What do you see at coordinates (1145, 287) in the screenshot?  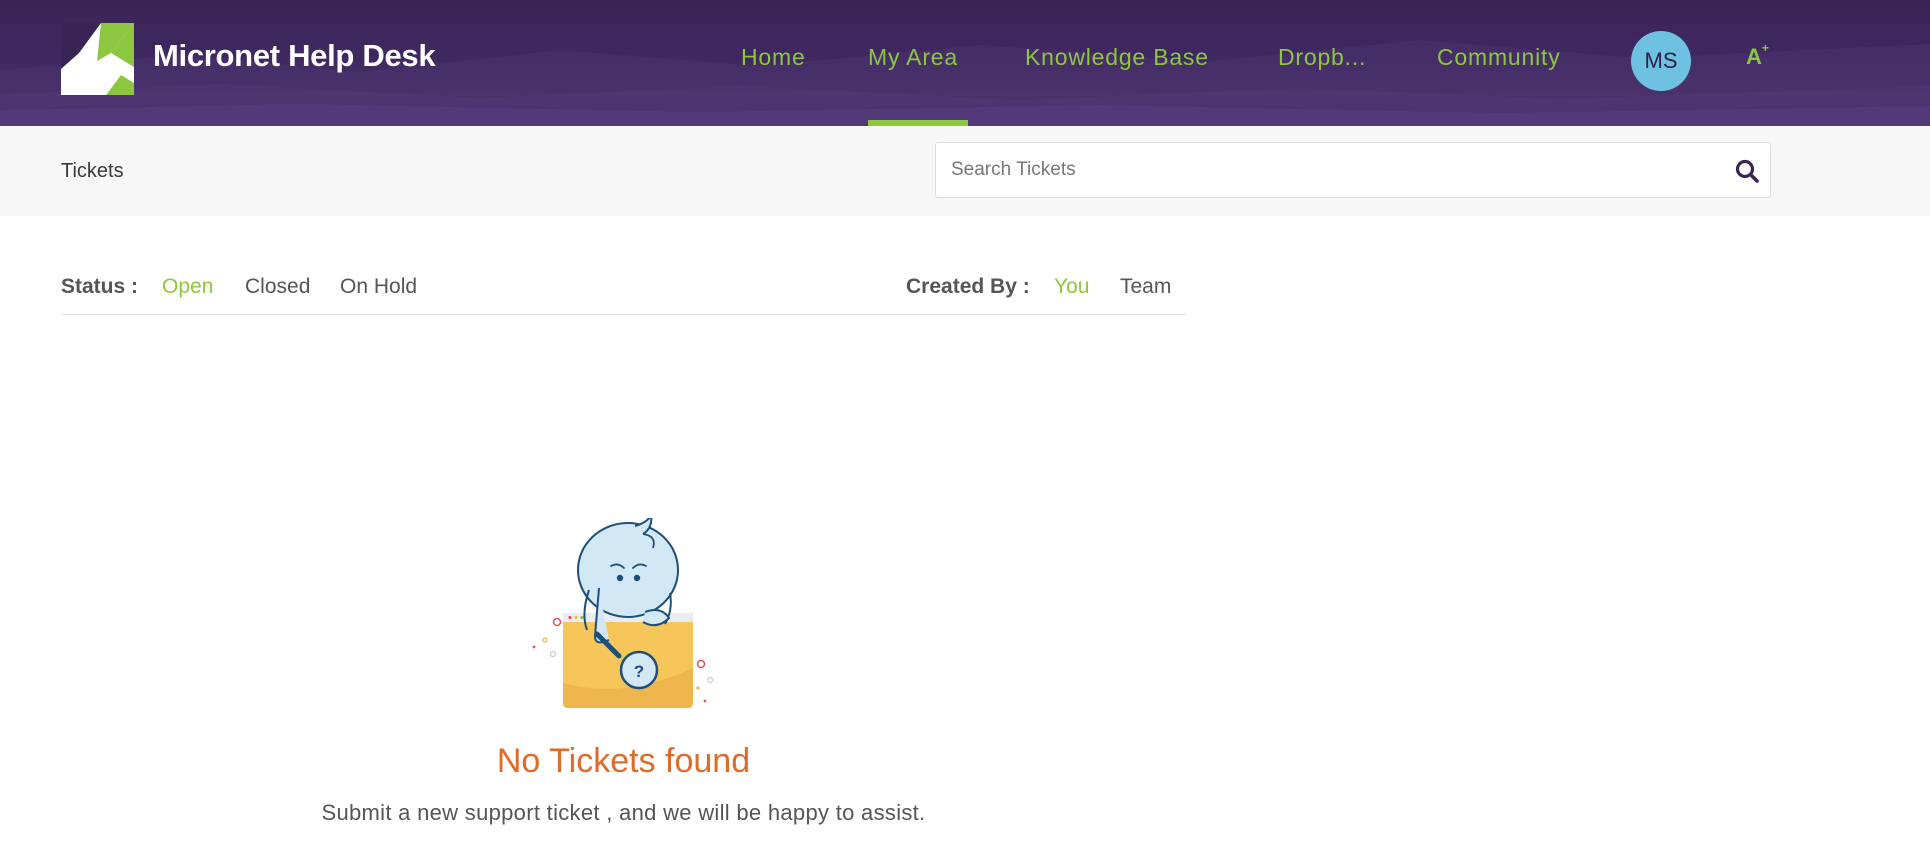 I see `created-by-team-filter: Team` at bounding box center [1145, 287].